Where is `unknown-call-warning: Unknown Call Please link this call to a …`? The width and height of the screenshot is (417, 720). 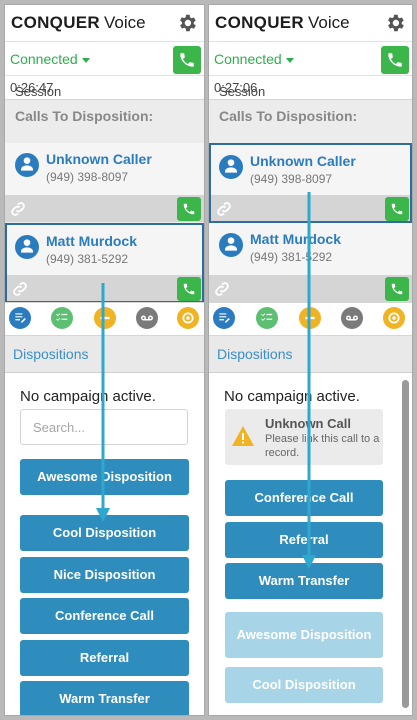
unknown-call-warning: Unknown Call Please link this call to a … is located at coordinates (304, 437).